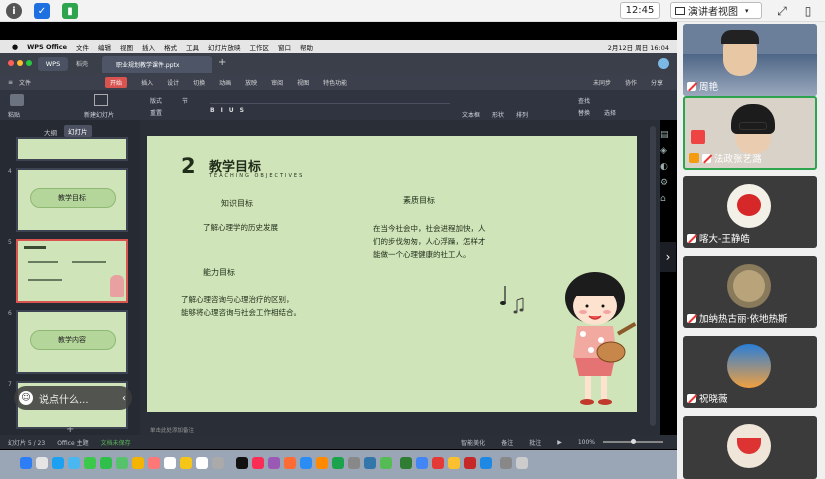  I want to click on preview-icon, so click(370, 463).